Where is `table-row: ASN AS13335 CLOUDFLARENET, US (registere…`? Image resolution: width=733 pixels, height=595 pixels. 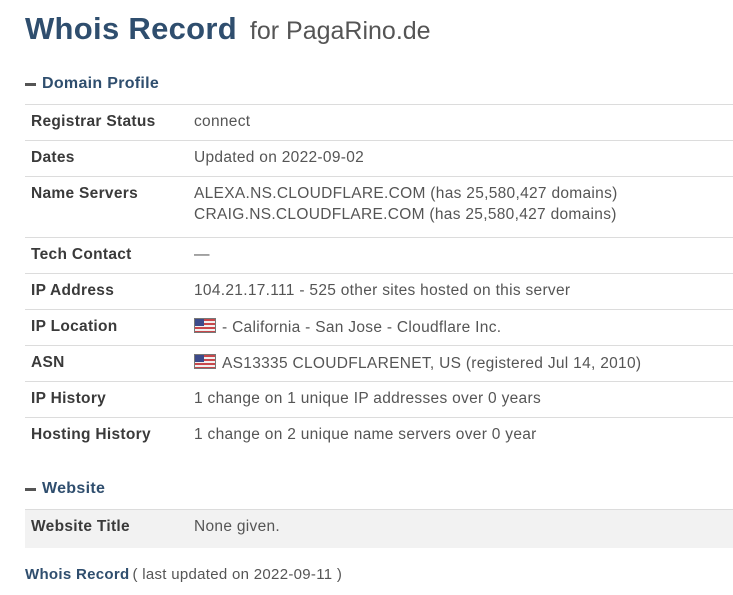
table-row: ASN AS13335 CLOUDFLARENET, US (registere… is located at coordinates (379, 363).